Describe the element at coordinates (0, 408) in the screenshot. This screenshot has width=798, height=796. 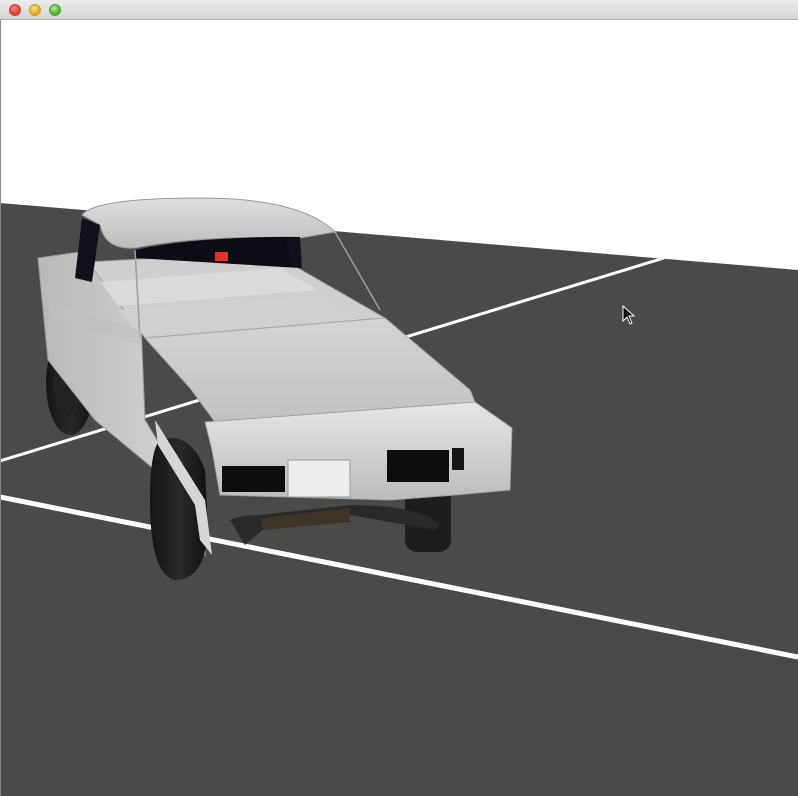
I see `window-left-border` at that location.